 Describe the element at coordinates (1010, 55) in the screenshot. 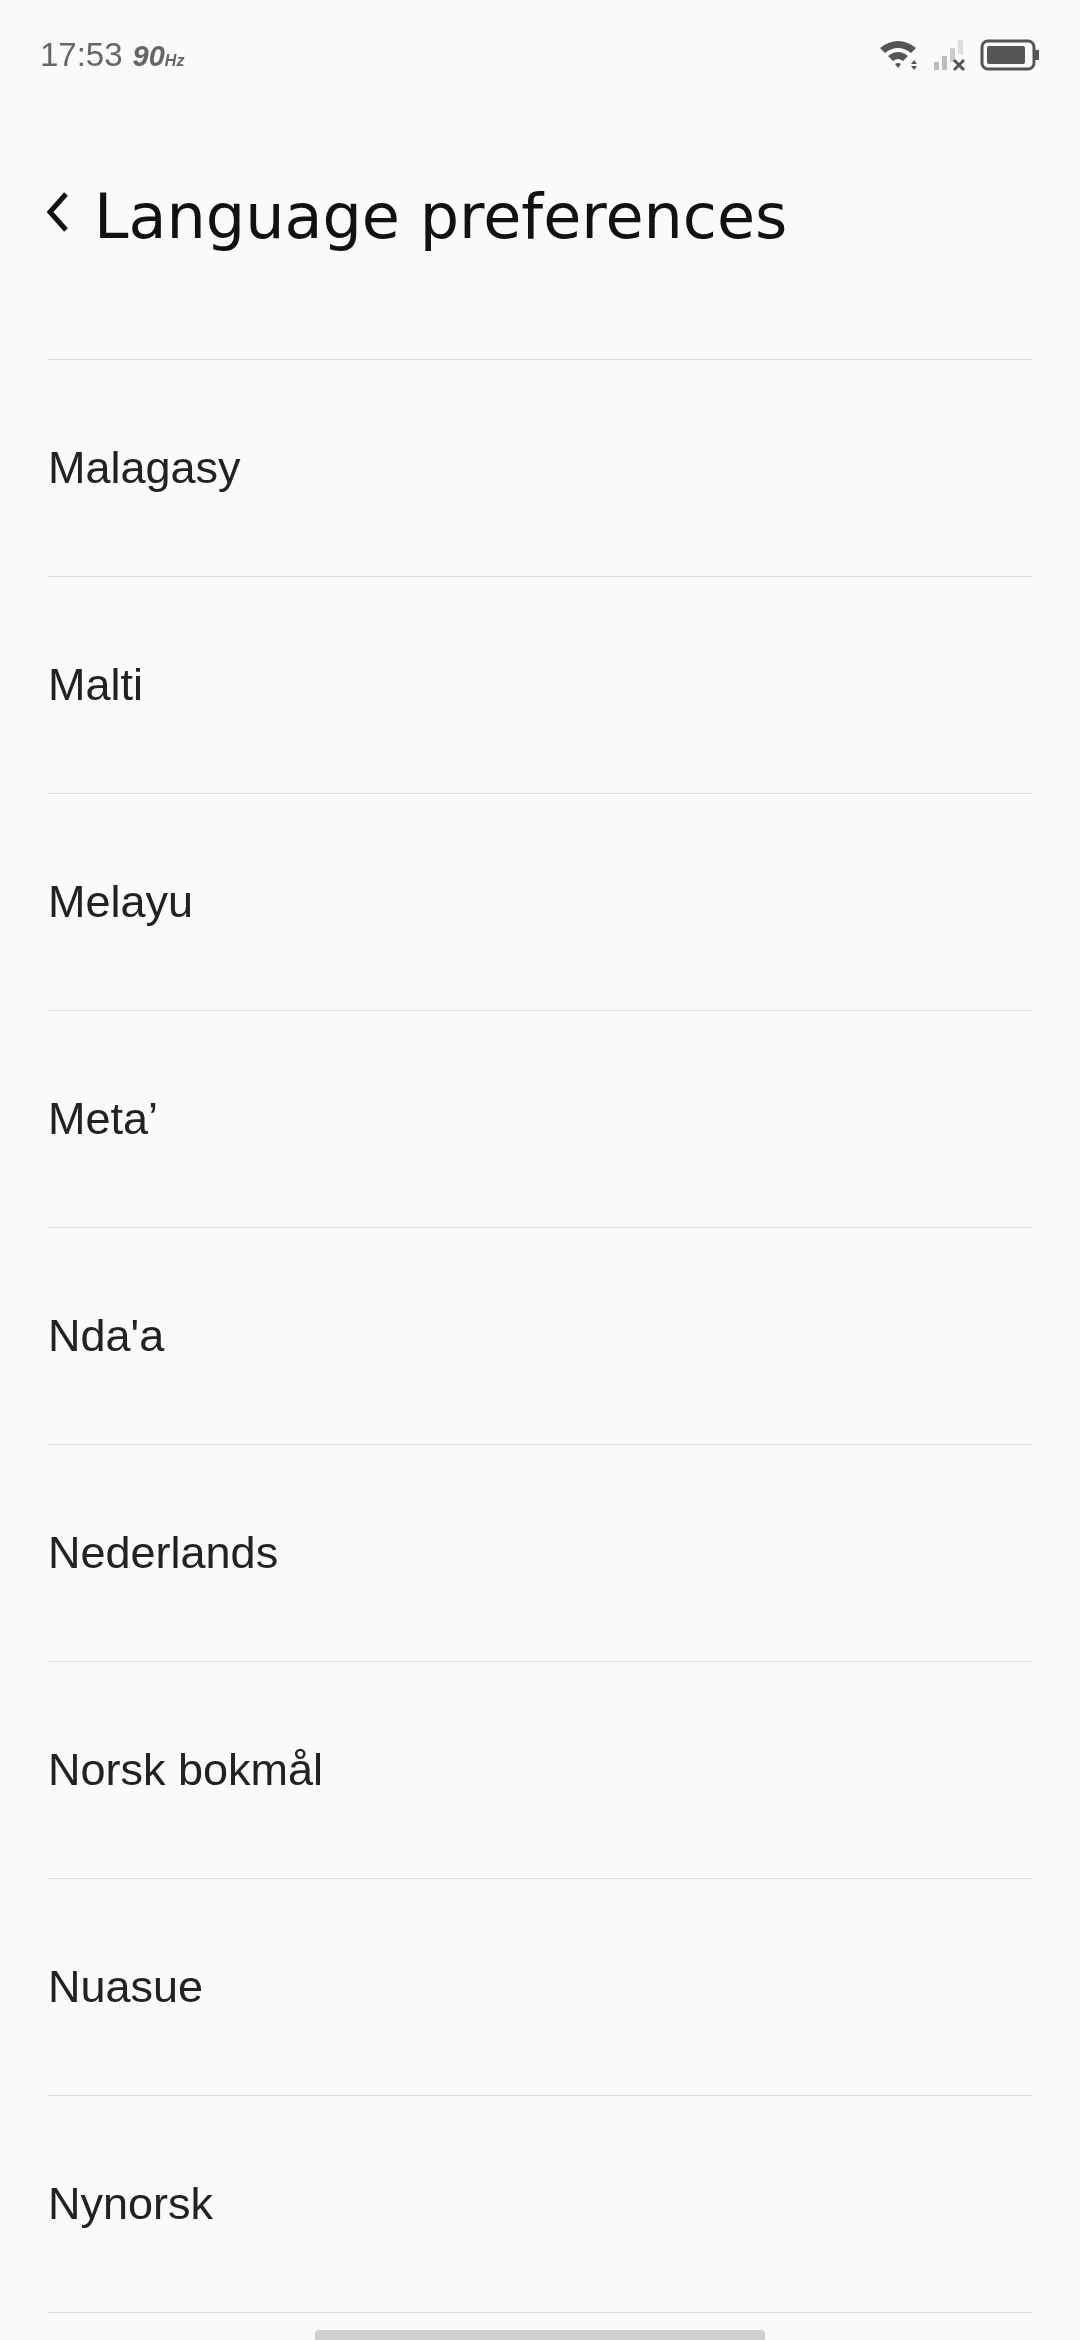

I see `battery-icon` at that location.